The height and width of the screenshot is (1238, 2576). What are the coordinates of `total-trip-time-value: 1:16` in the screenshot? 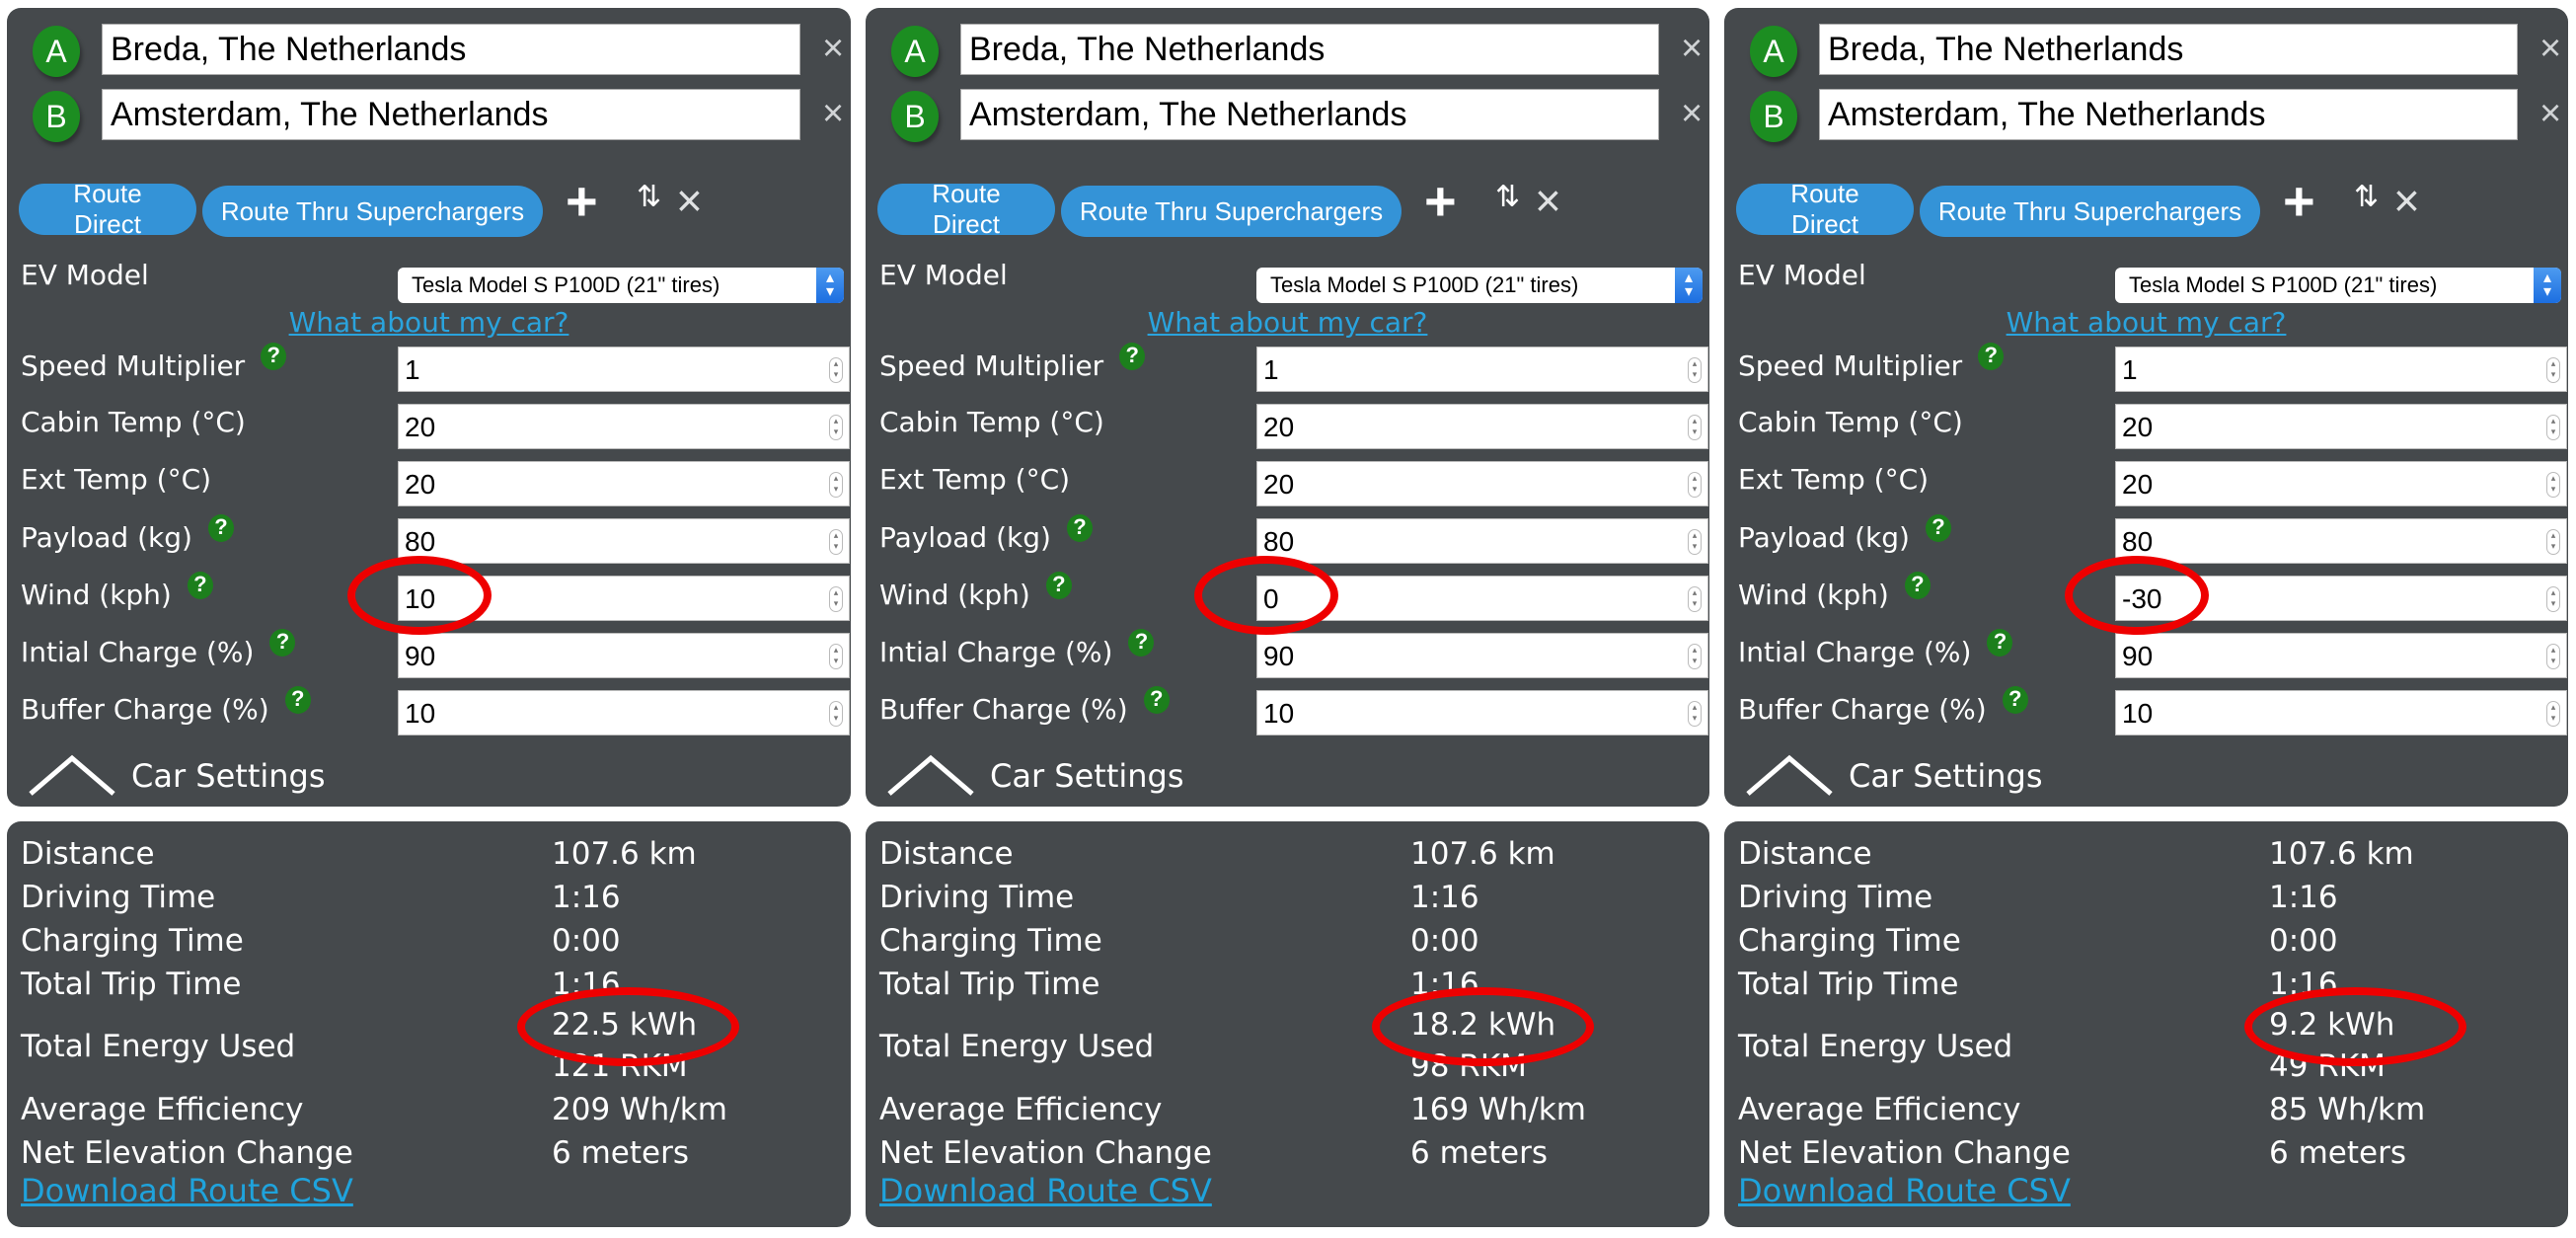 It's located at (586, 985).